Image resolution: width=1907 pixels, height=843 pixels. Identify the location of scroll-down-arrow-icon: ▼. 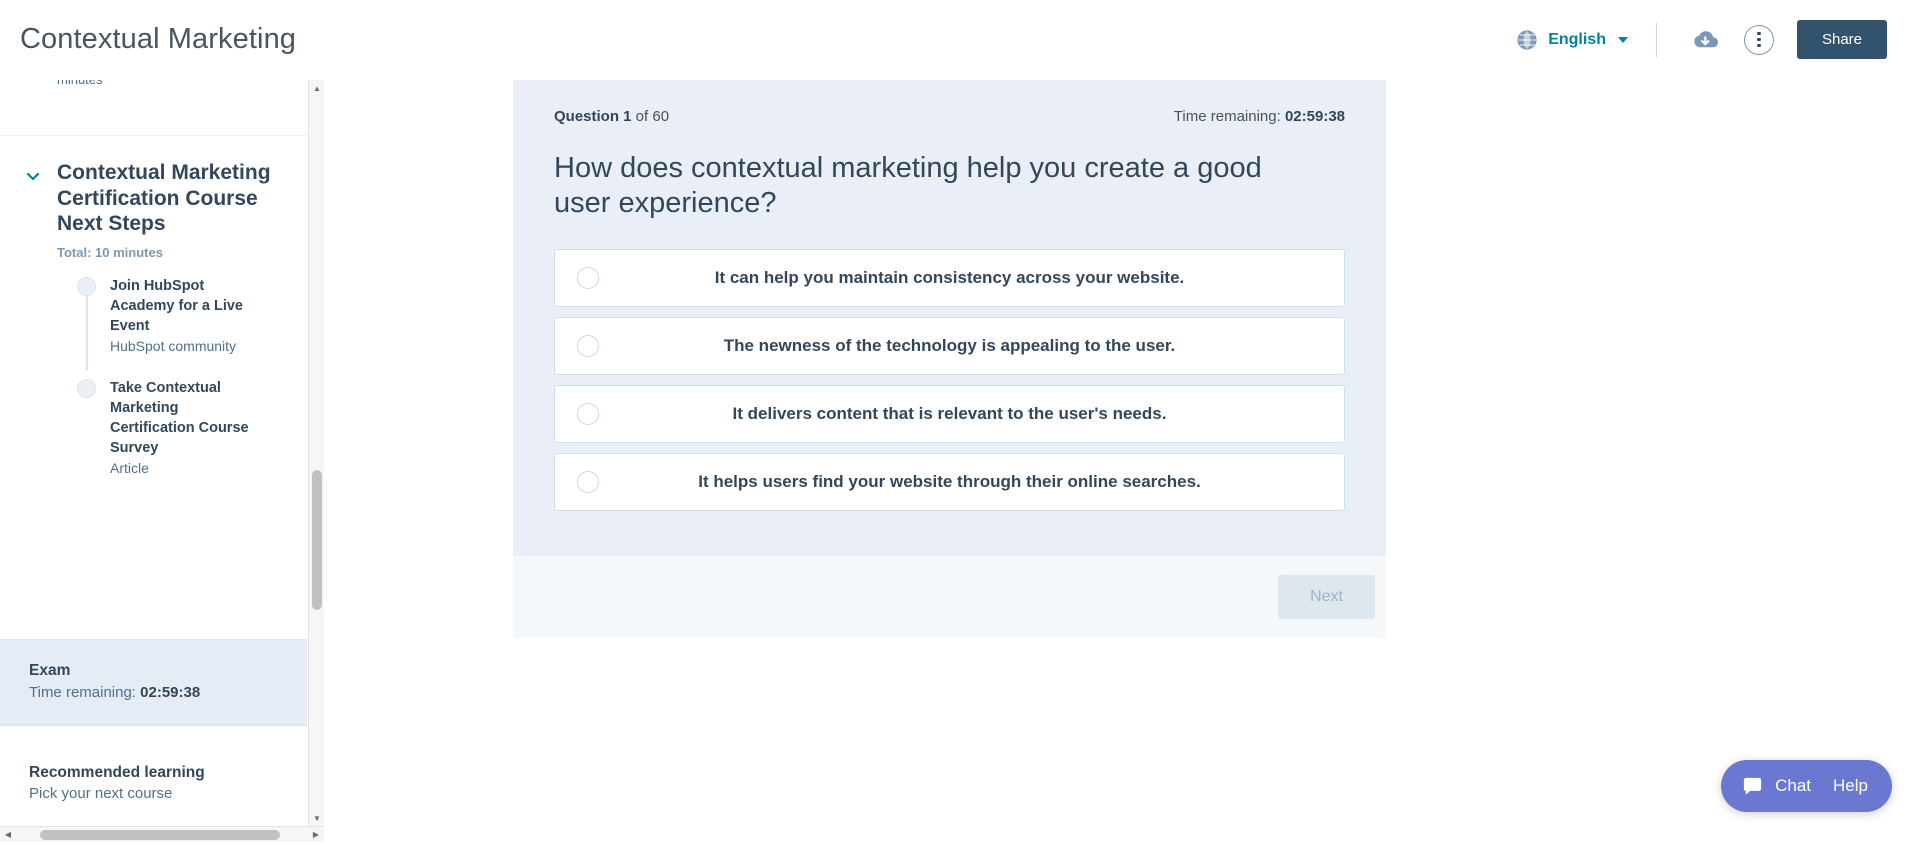
(317, 818).